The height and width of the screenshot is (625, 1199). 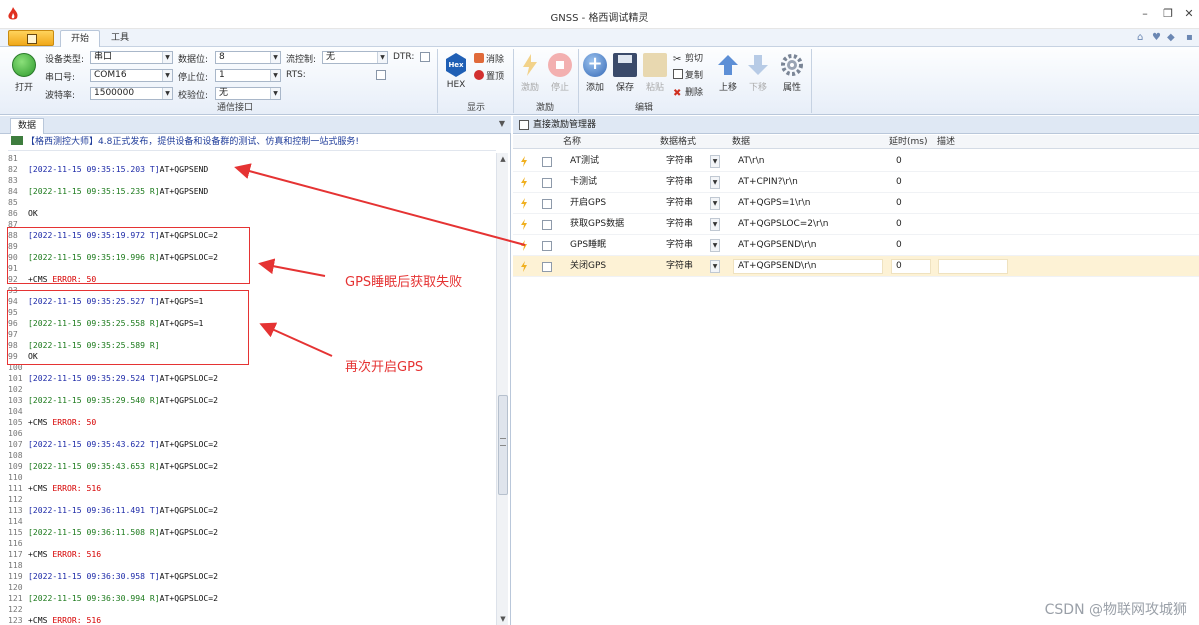 I want to click on table-row: AT测试 字符串 ▼ AT\r\n 0, so click(x=856, y=161).